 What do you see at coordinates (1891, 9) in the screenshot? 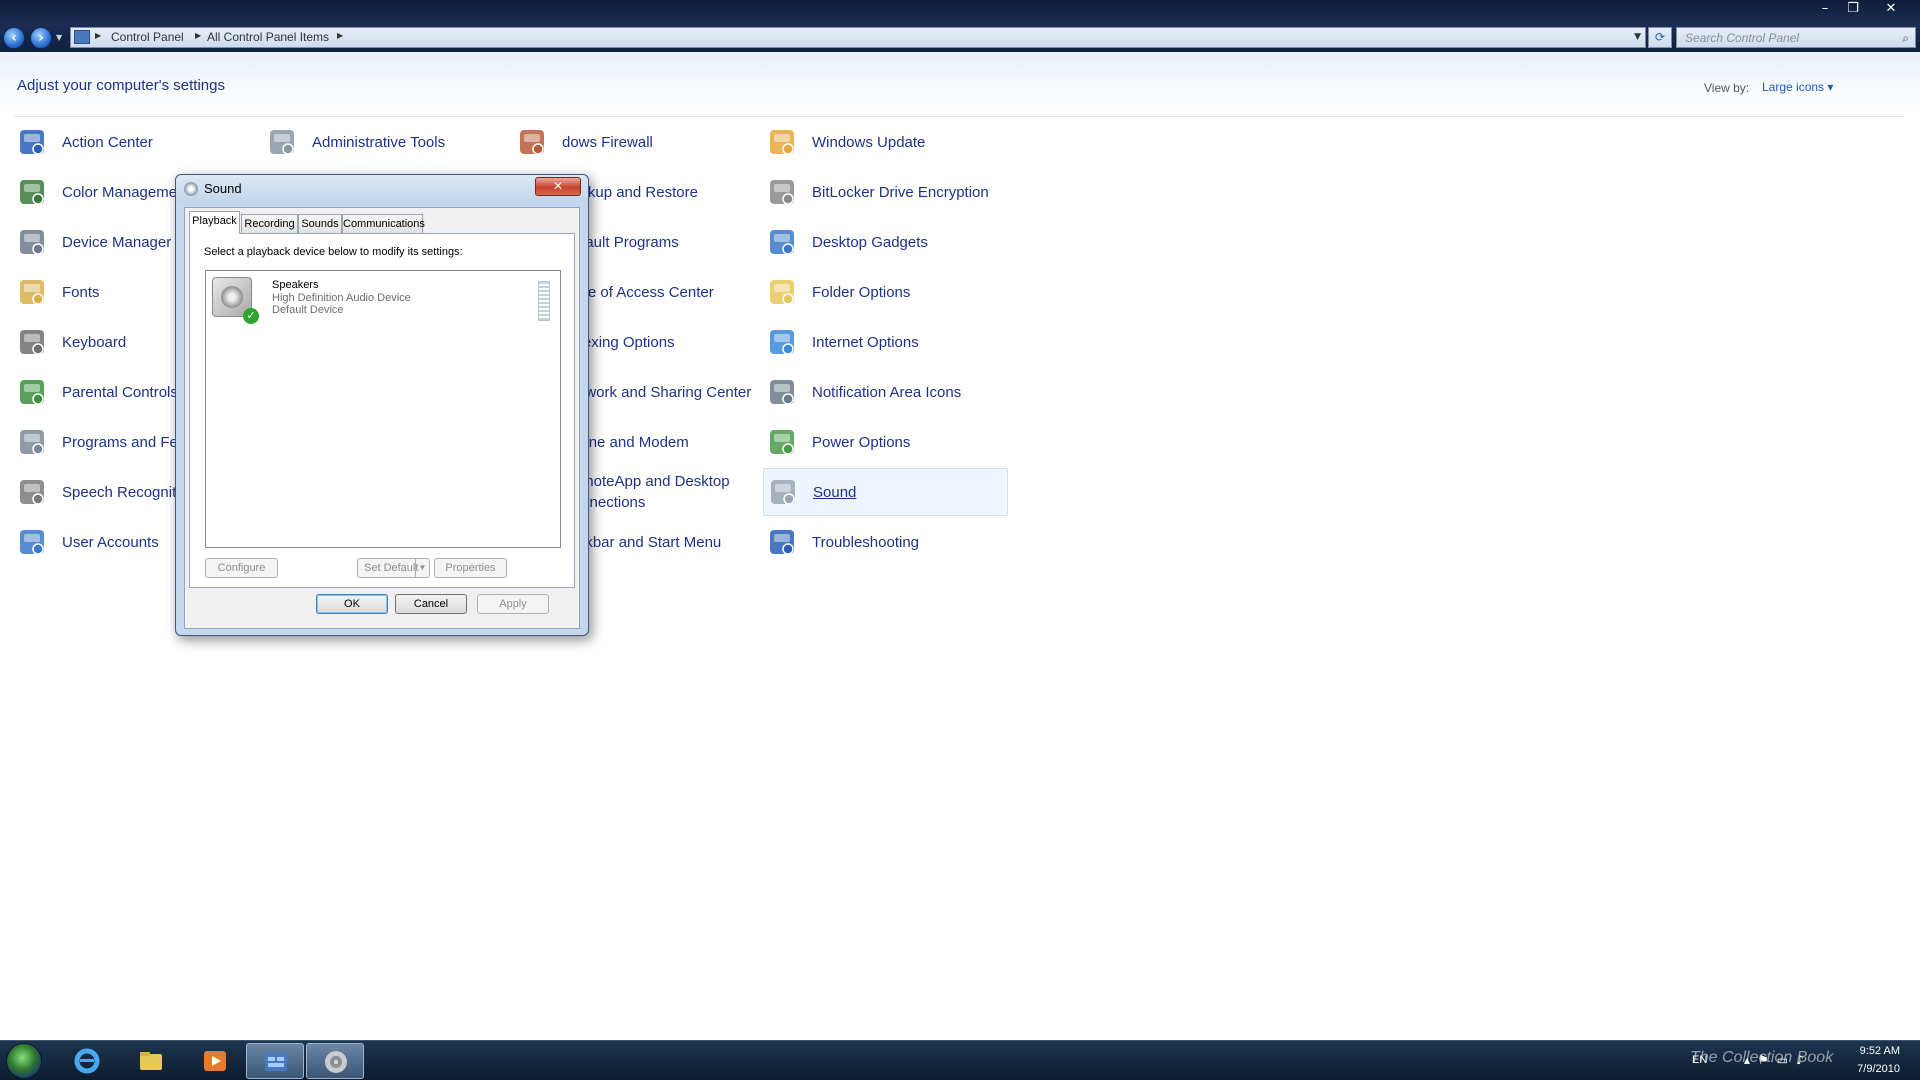
I see `close-button: ✕` at bounding box center [1891, 9].